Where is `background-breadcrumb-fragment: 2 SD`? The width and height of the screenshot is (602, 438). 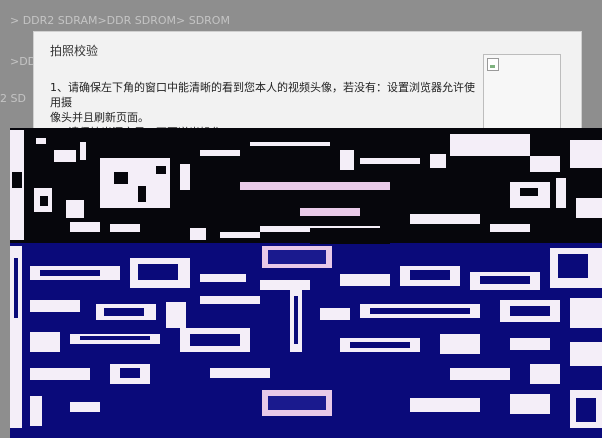
background-breadcrumb-fragment: 2 SD is located at coordinates (13, 98).